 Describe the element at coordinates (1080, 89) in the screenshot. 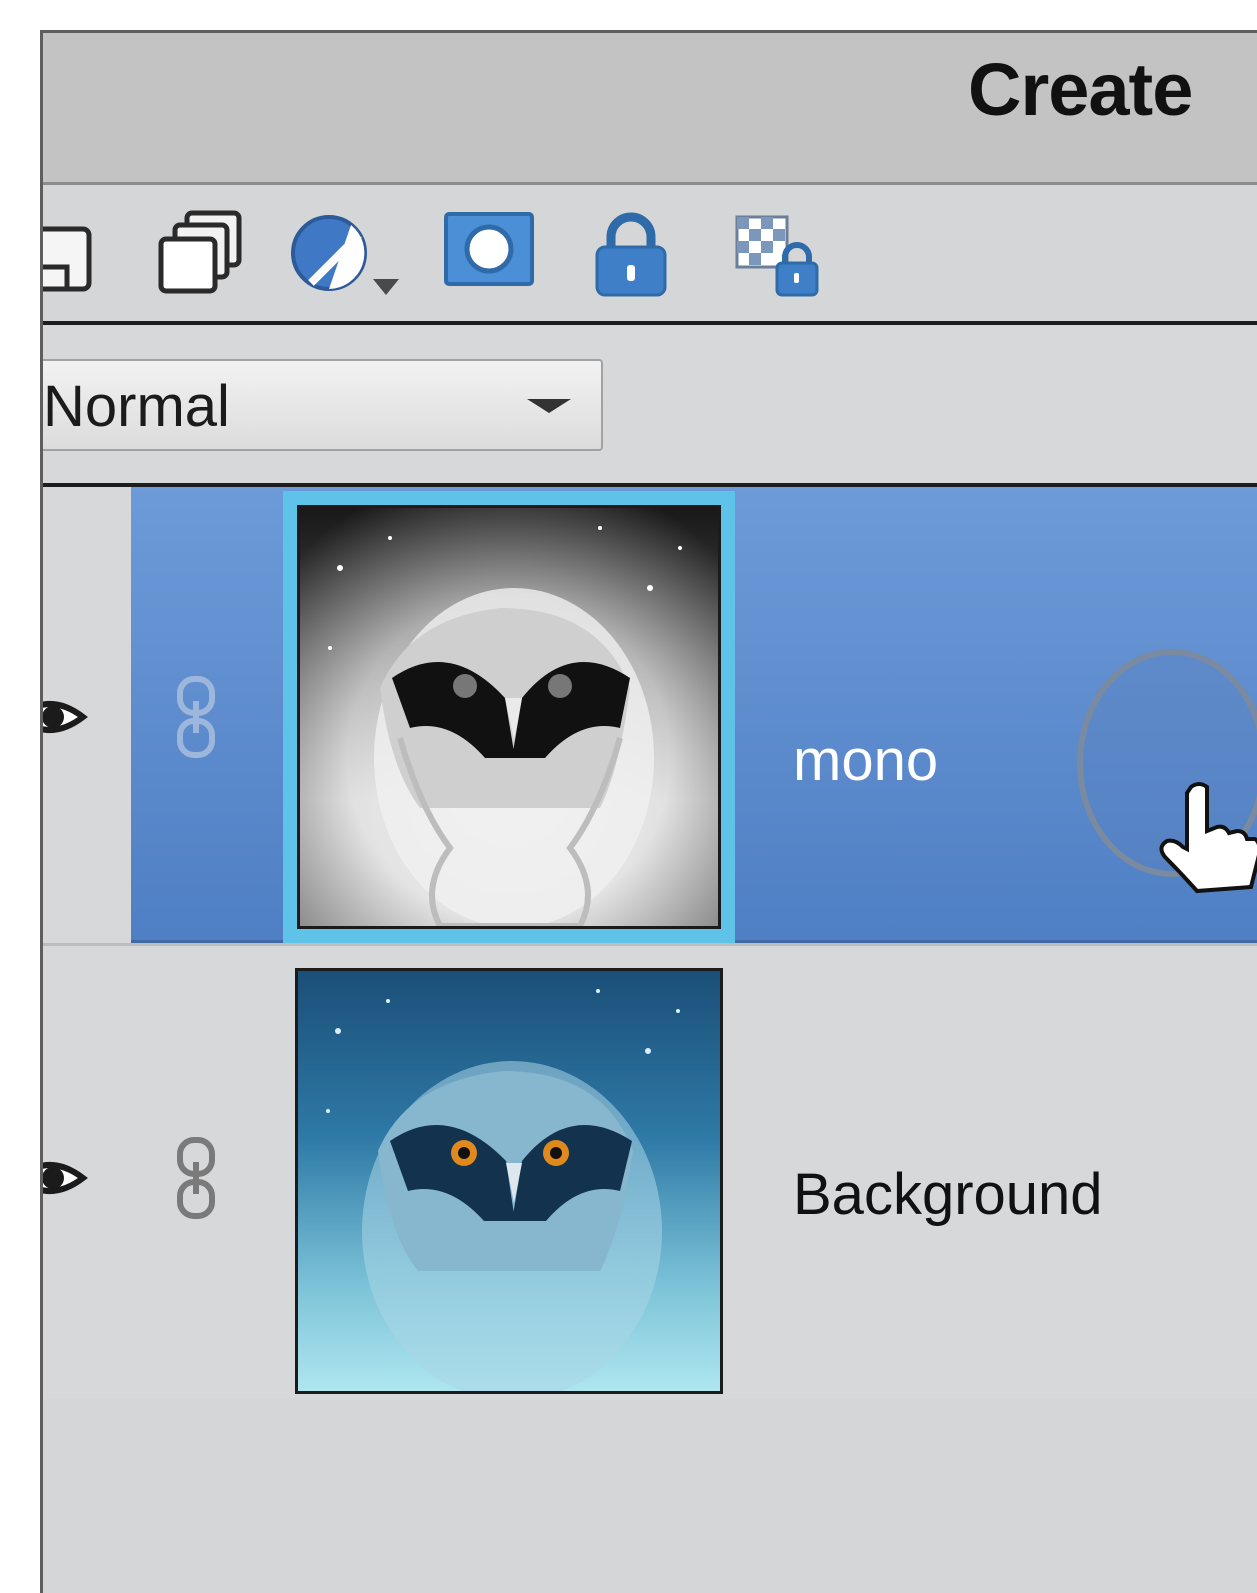

I see `panel-title: Create` at that location.